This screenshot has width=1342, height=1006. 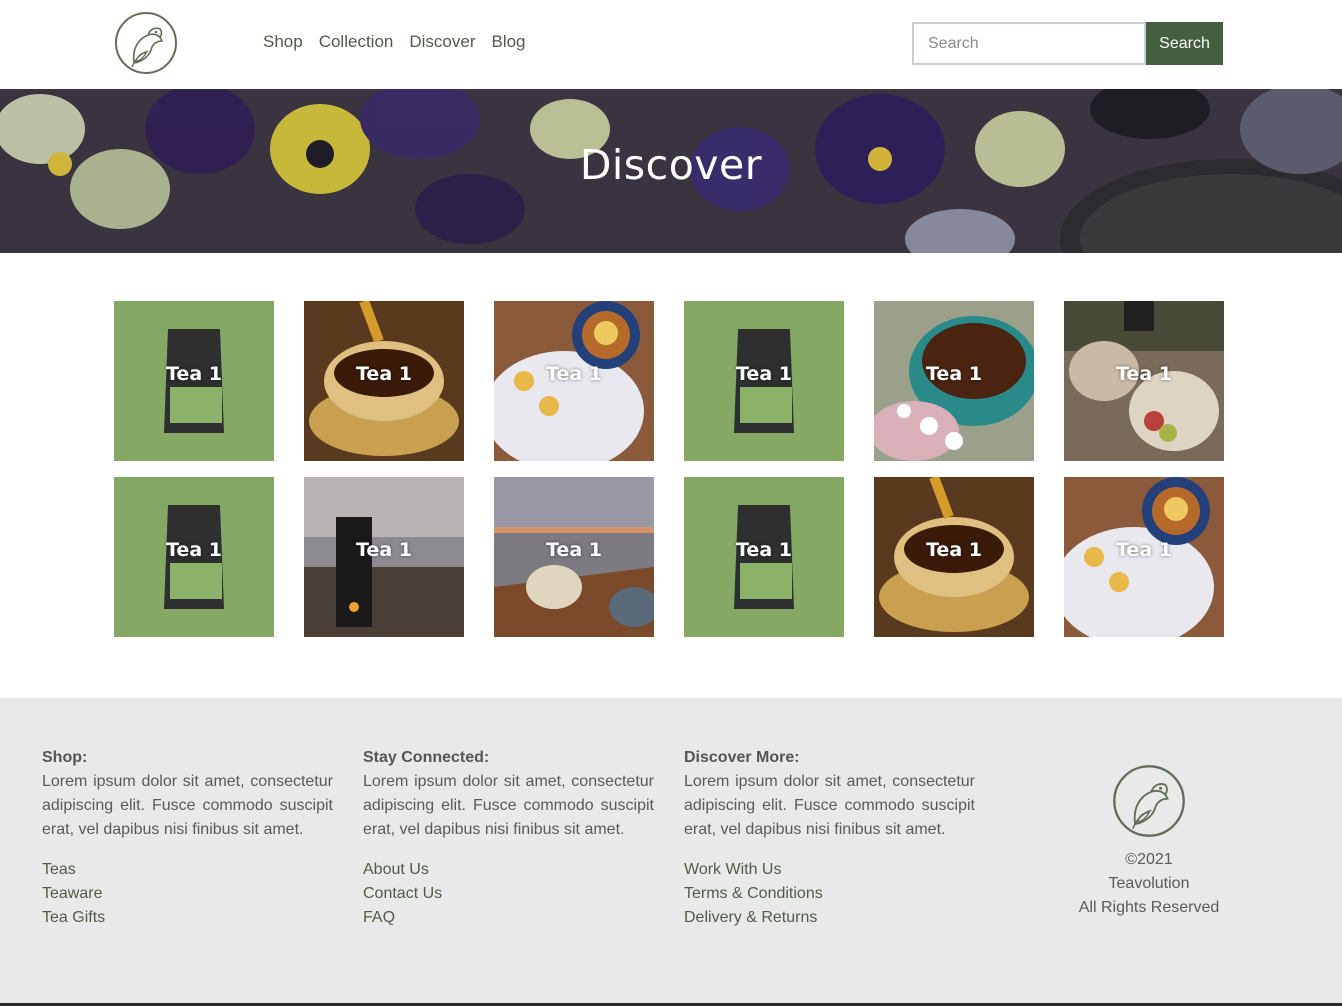 What do you see at coordinates (426, 757) in the screenshot?
I see `footer-heading: Stay Connected:` at bounding box center [426, 757].